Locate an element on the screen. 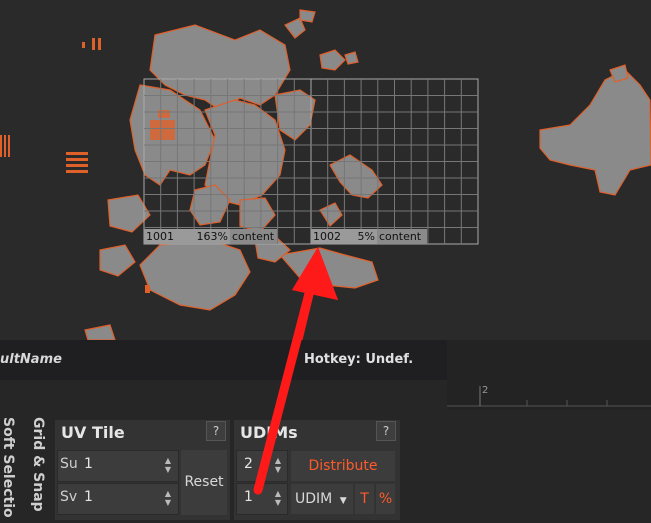 The image size is (651, 523). uv-tile-help-button: ? is located at coordinates (216, 431).